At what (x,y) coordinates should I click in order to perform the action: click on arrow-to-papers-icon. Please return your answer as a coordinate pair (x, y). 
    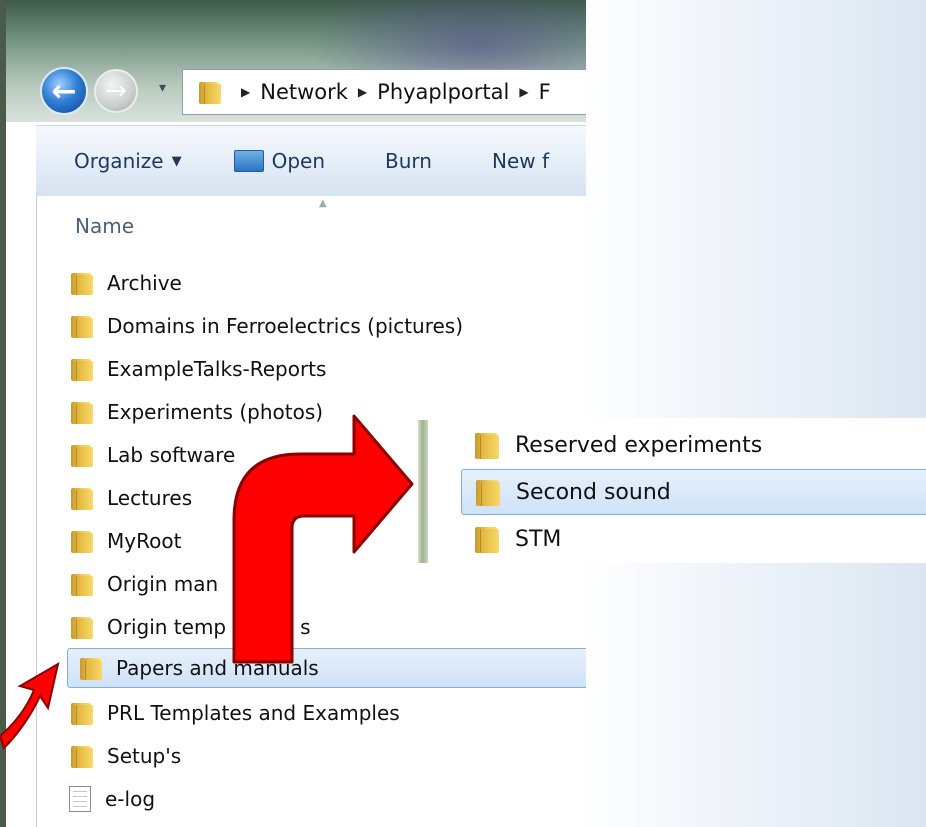
    Looking at the image, I should click on (30, 705).